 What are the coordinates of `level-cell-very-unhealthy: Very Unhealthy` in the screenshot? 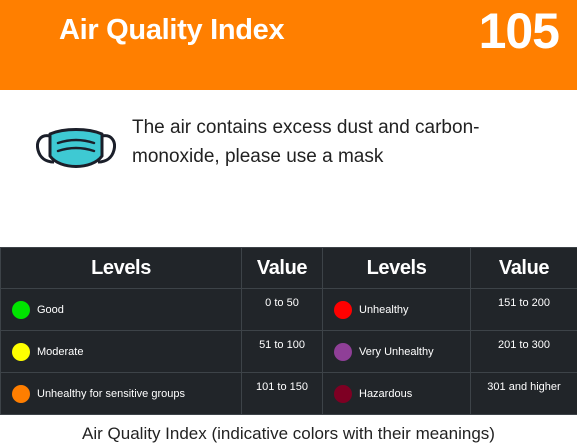 It's located at (396, 351).